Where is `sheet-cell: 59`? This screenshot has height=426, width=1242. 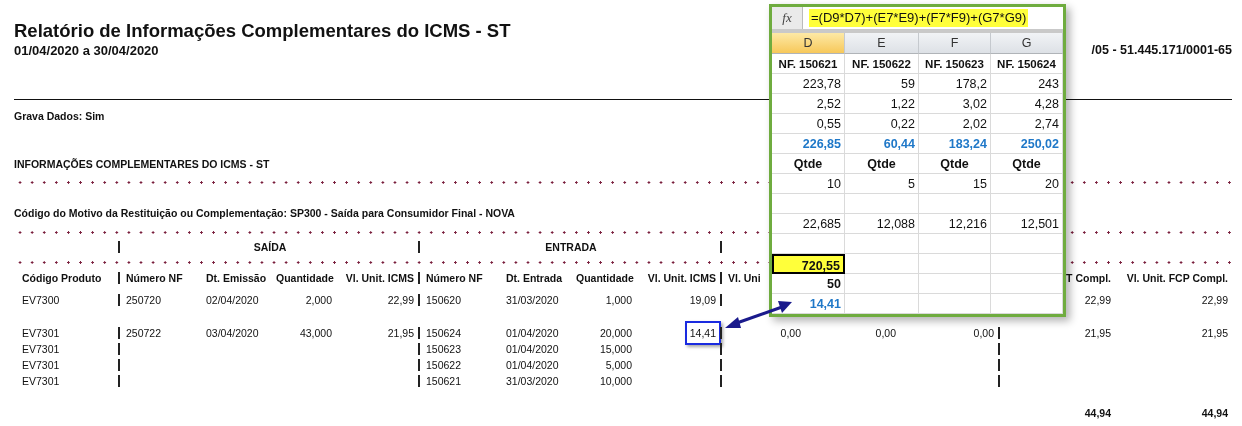 sheet-cell: 59 is located at coordinates (882, 84).